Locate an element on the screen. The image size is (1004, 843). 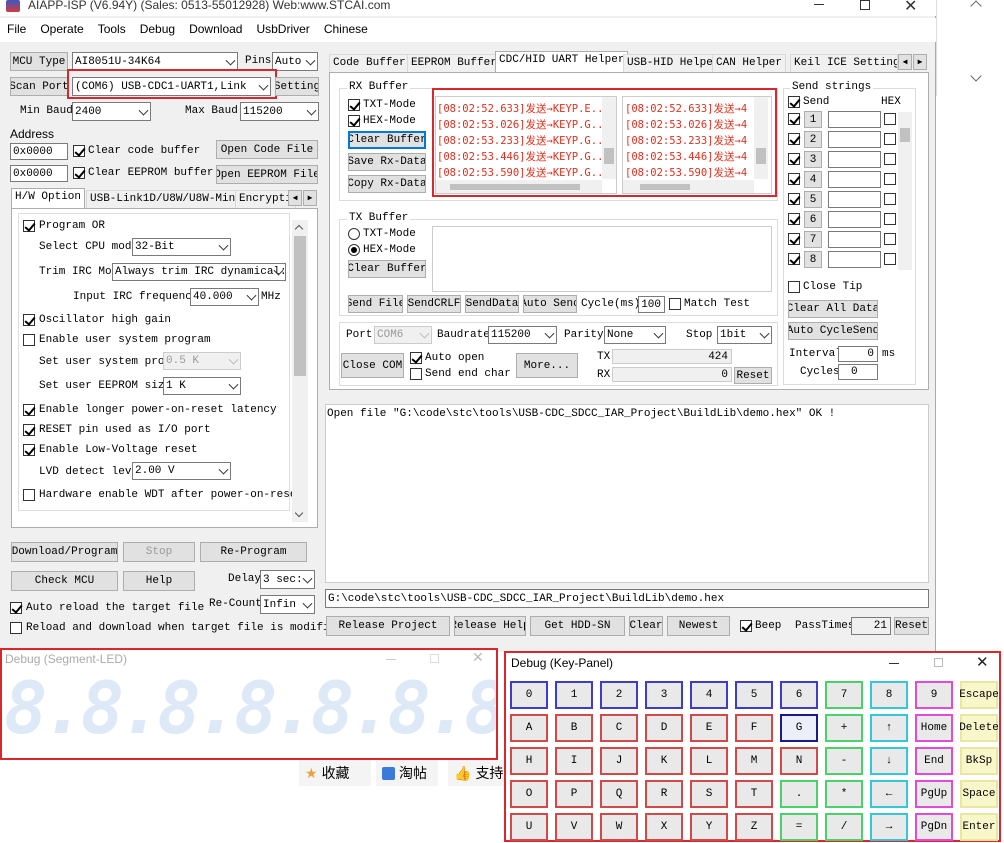
set-eeprom-select: 1 K is located at coordinates (202, 386).